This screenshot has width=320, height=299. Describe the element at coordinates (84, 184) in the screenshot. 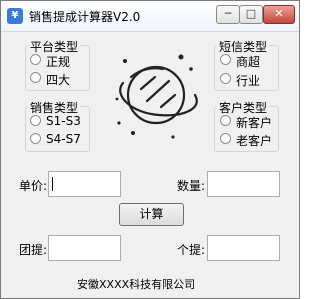

I see `unit-price-input` at that location.